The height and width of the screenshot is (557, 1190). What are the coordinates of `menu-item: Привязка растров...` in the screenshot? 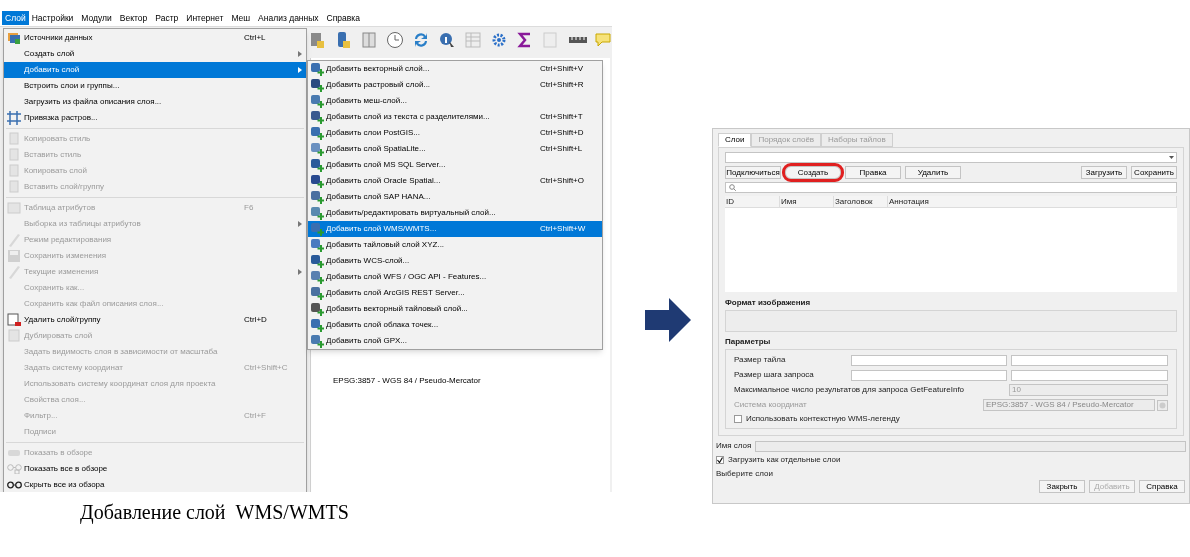 It's located at (155, 118).